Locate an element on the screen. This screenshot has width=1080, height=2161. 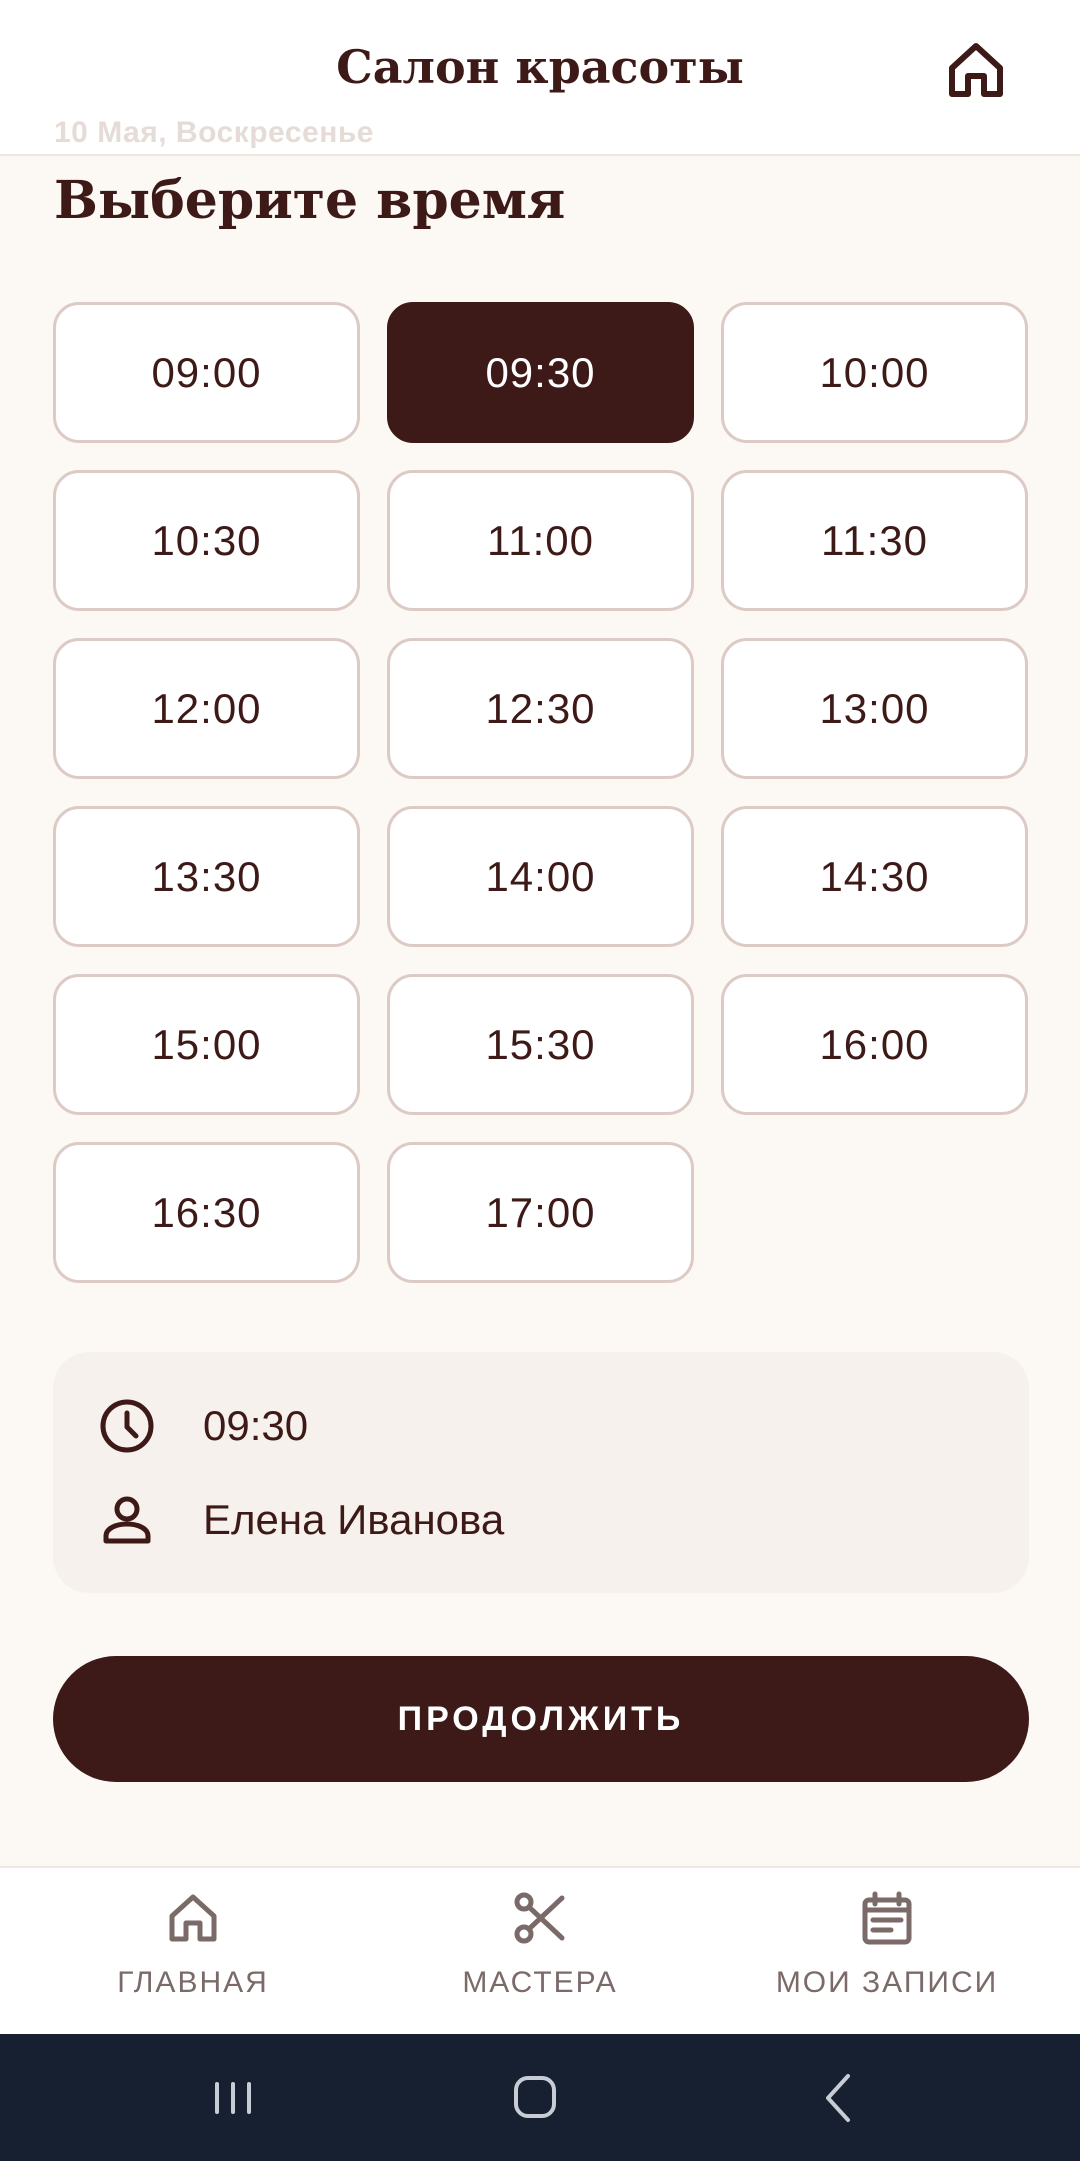
time-slot: 15:30 is located at coordinates (540, 1044).